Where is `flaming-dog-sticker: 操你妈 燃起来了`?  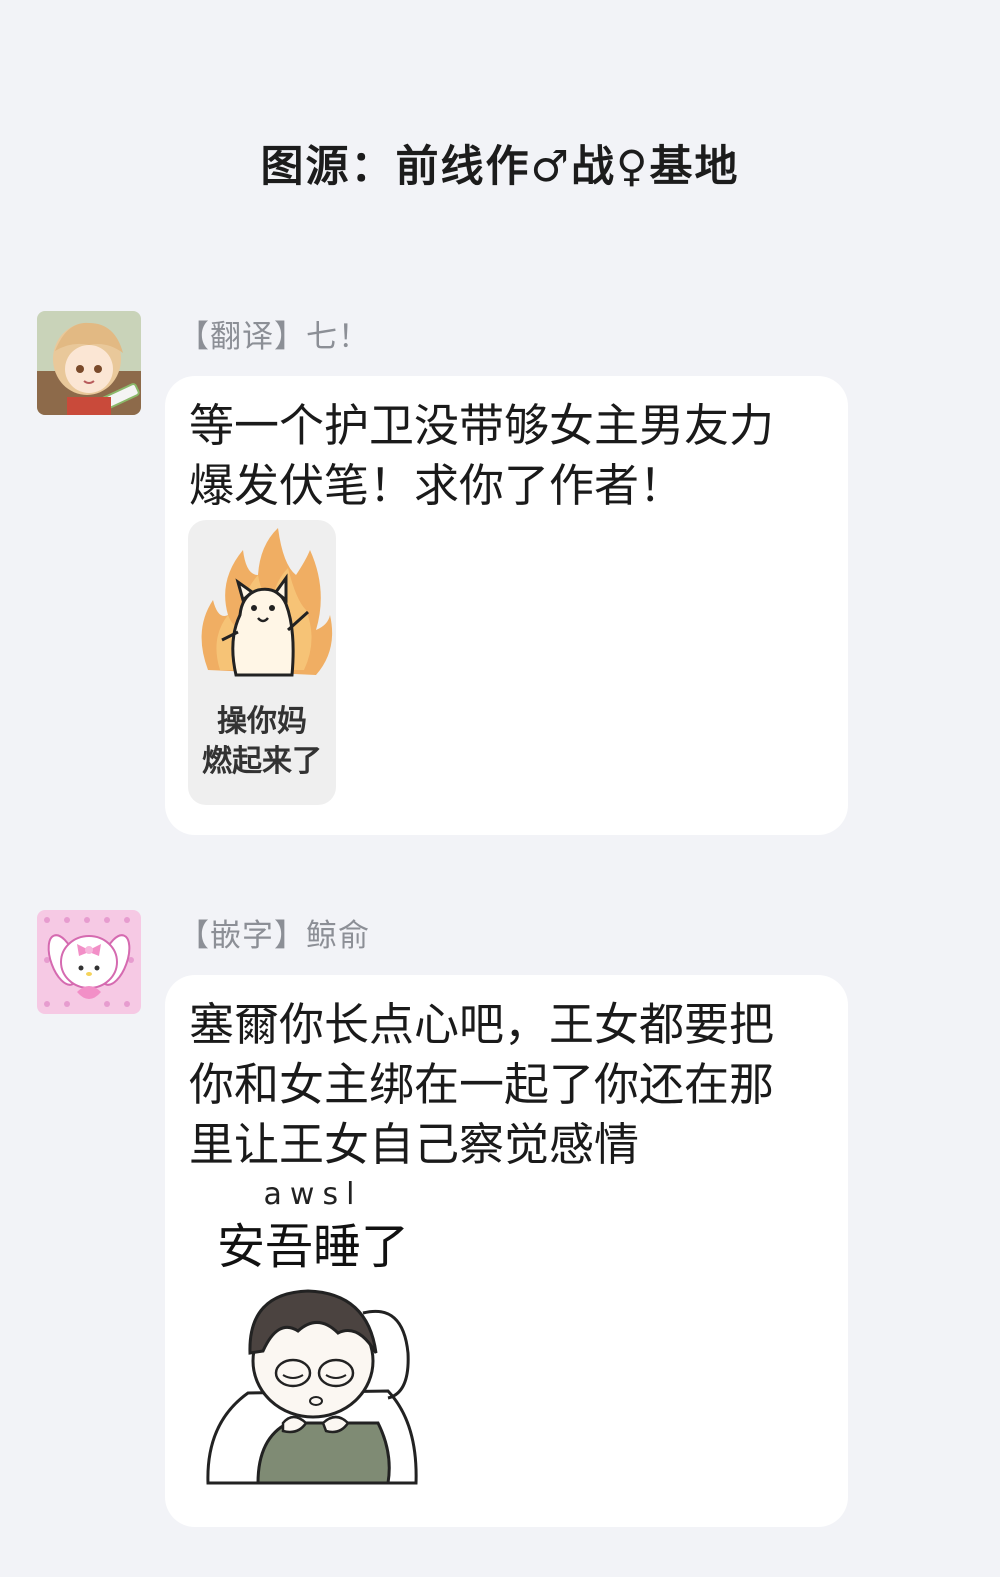 flaming-dog-sticker: 操你妈 燃起来了 is located at coordinates (262, 662).